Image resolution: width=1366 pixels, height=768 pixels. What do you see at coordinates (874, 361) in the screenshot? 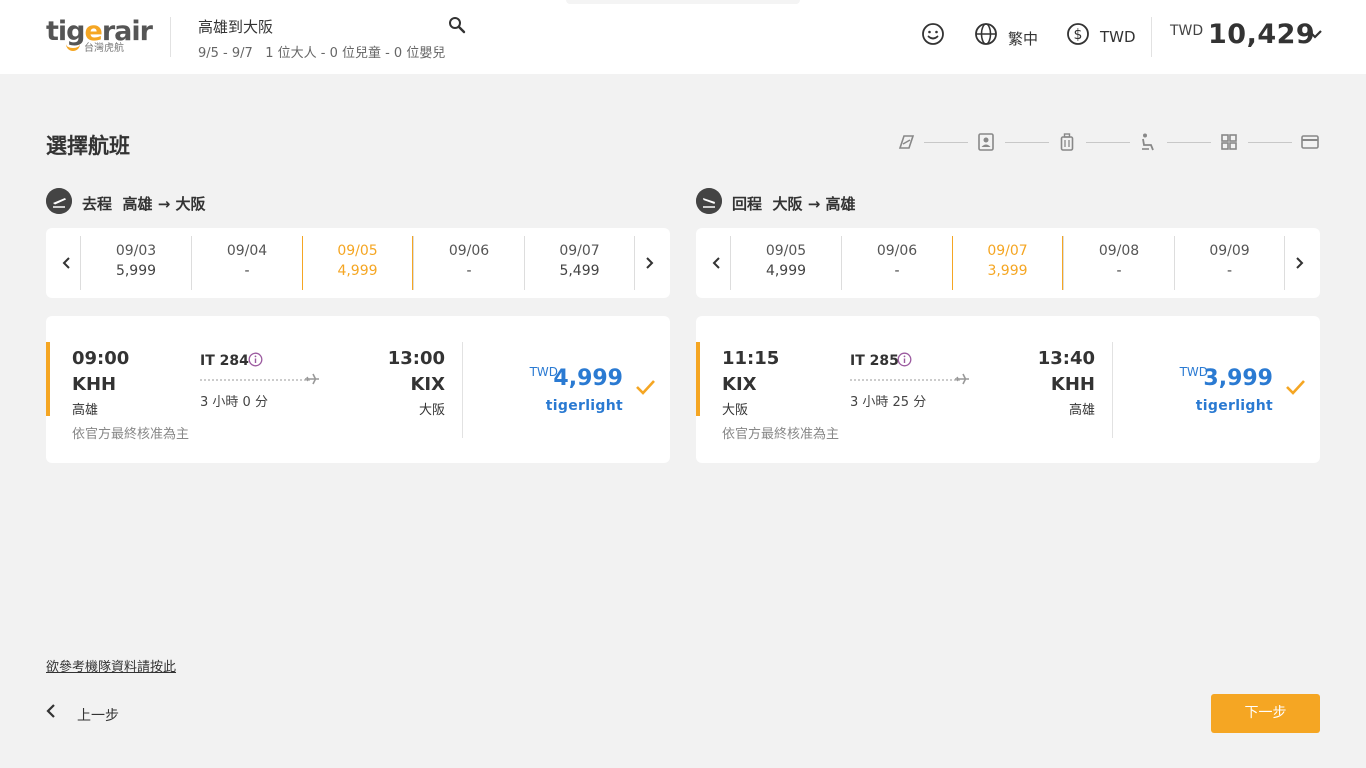
I see `flight-number: IT 285` at bounding box center [874, 361].